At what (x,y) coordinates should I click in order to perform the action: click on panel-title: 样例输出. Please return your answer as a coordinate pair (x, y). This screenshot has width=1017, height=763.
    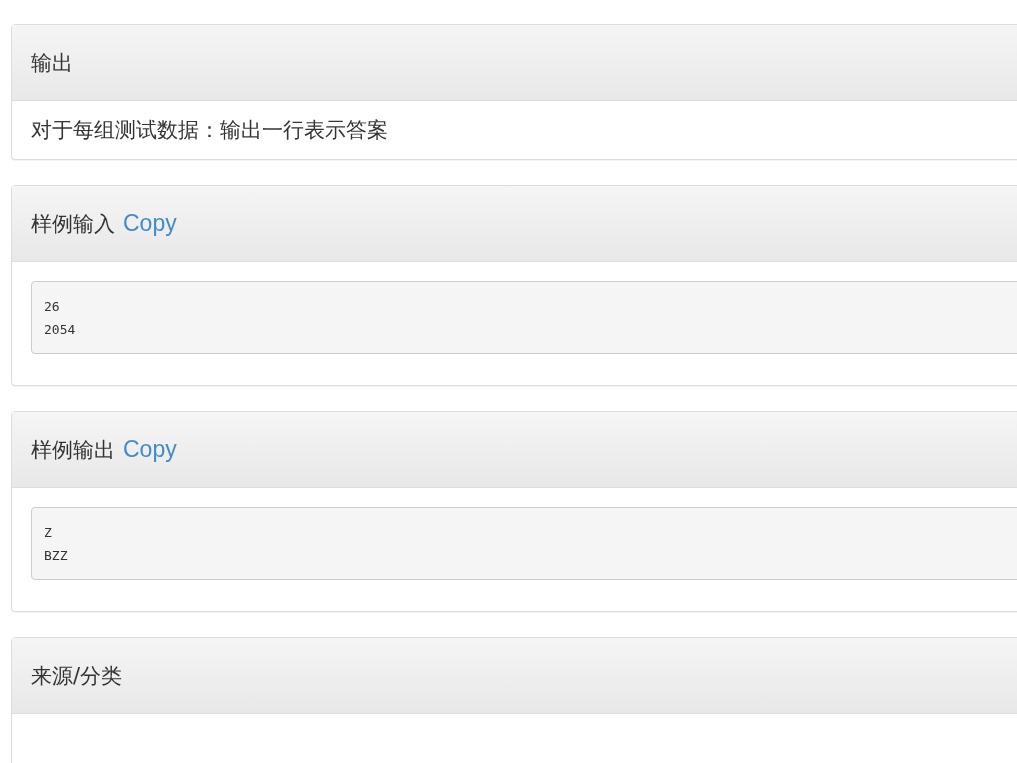
    Looking at the image, I should click on (73, 450).